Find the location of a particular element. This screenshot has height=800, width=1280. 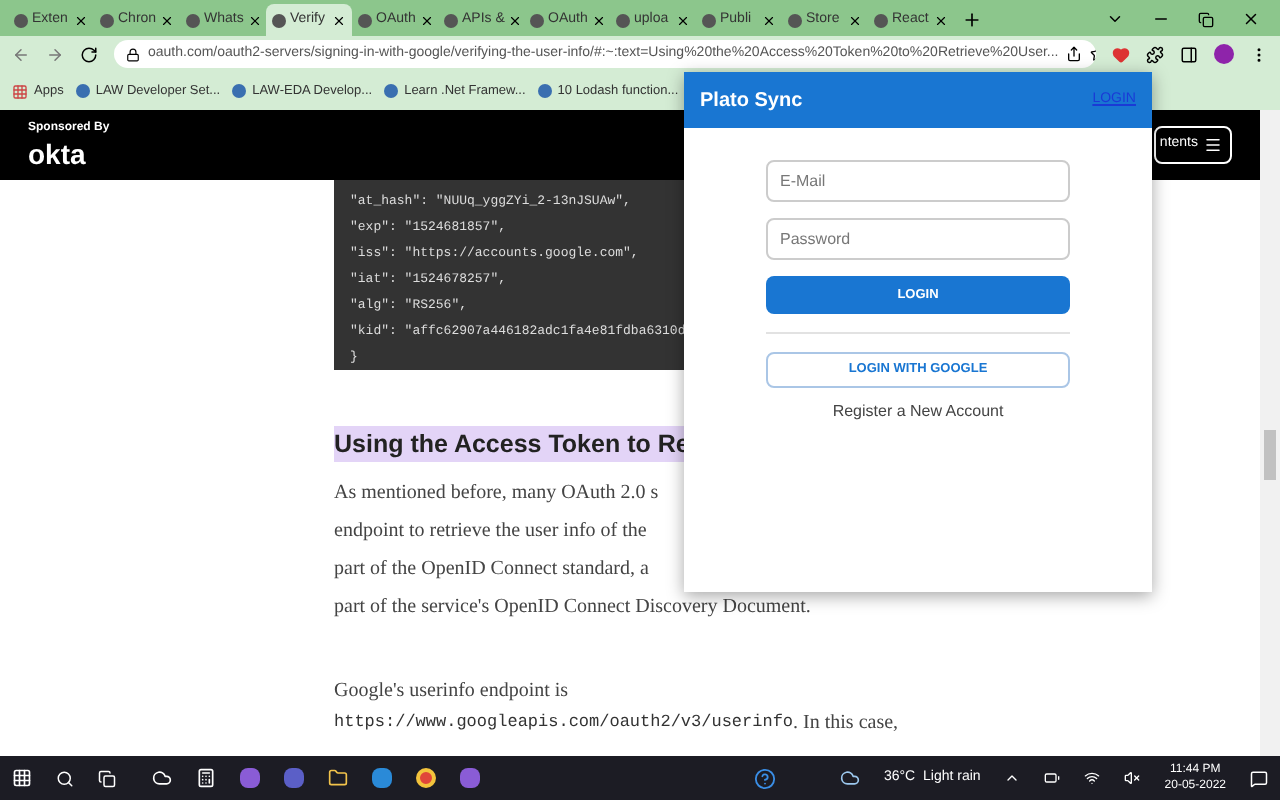

chevron-up-icon is located at coordinates (1012, 778).